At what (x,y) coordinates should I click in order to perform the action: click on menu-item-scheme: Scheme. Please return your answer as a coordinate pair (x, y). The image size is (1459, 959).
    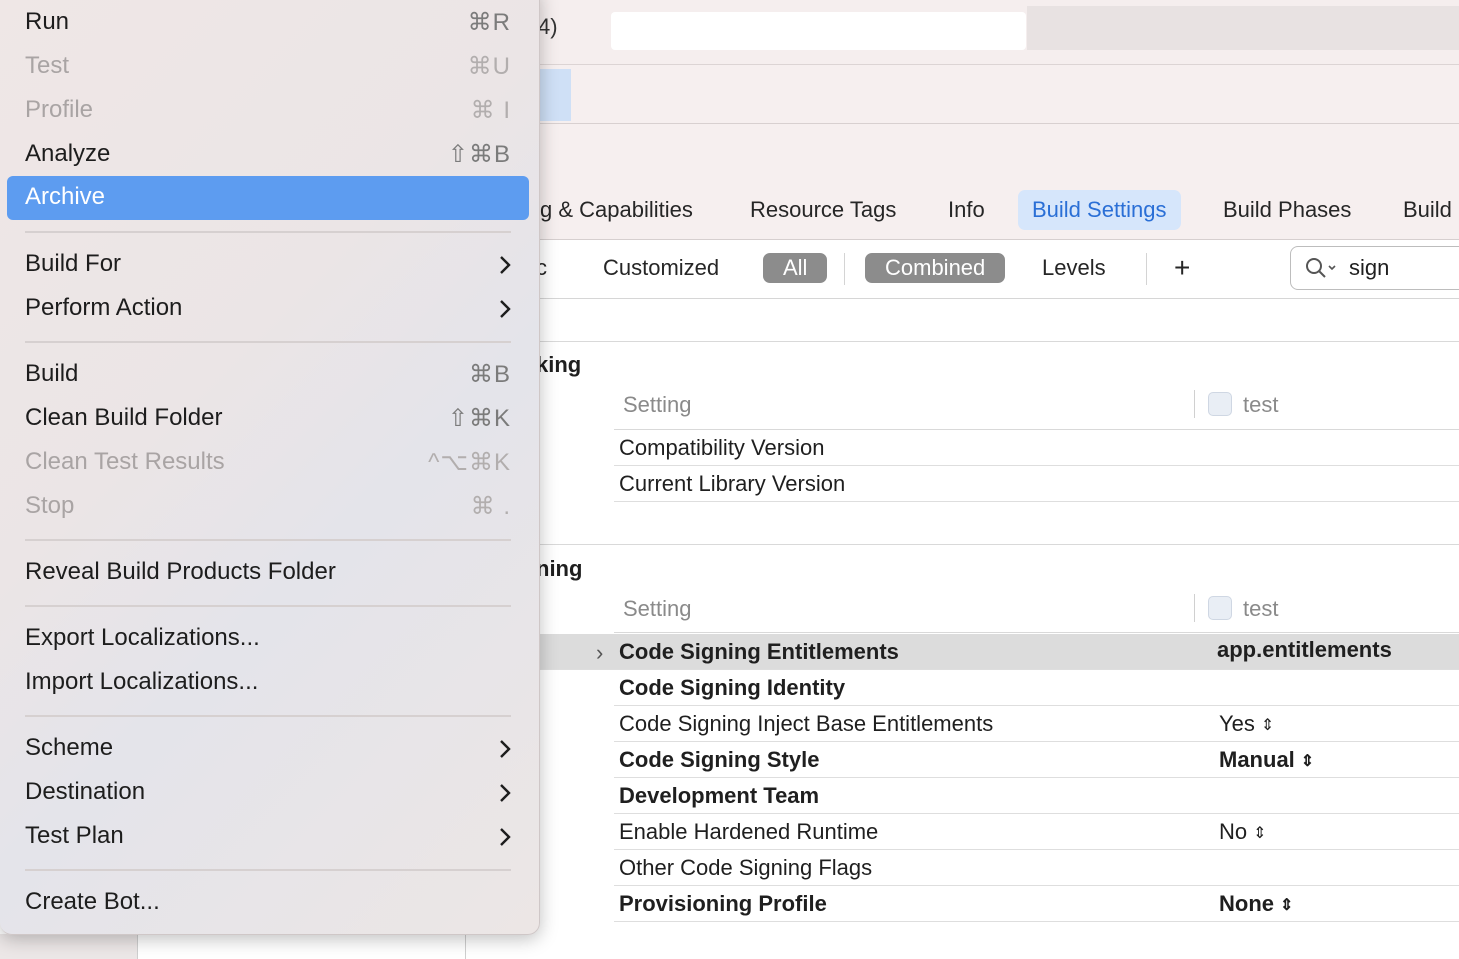
    Looking at the image, I should click on (268, 749).